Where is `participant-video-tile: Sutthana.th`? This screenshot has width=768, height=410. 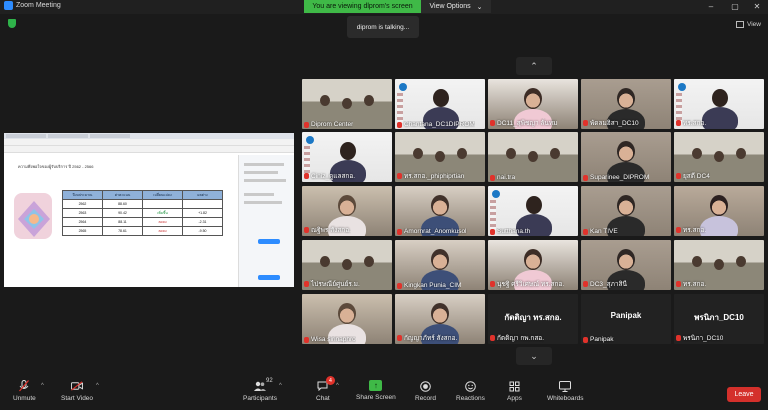 participant-video-tile: Sutthana.th is located at coordinates (533, 211).